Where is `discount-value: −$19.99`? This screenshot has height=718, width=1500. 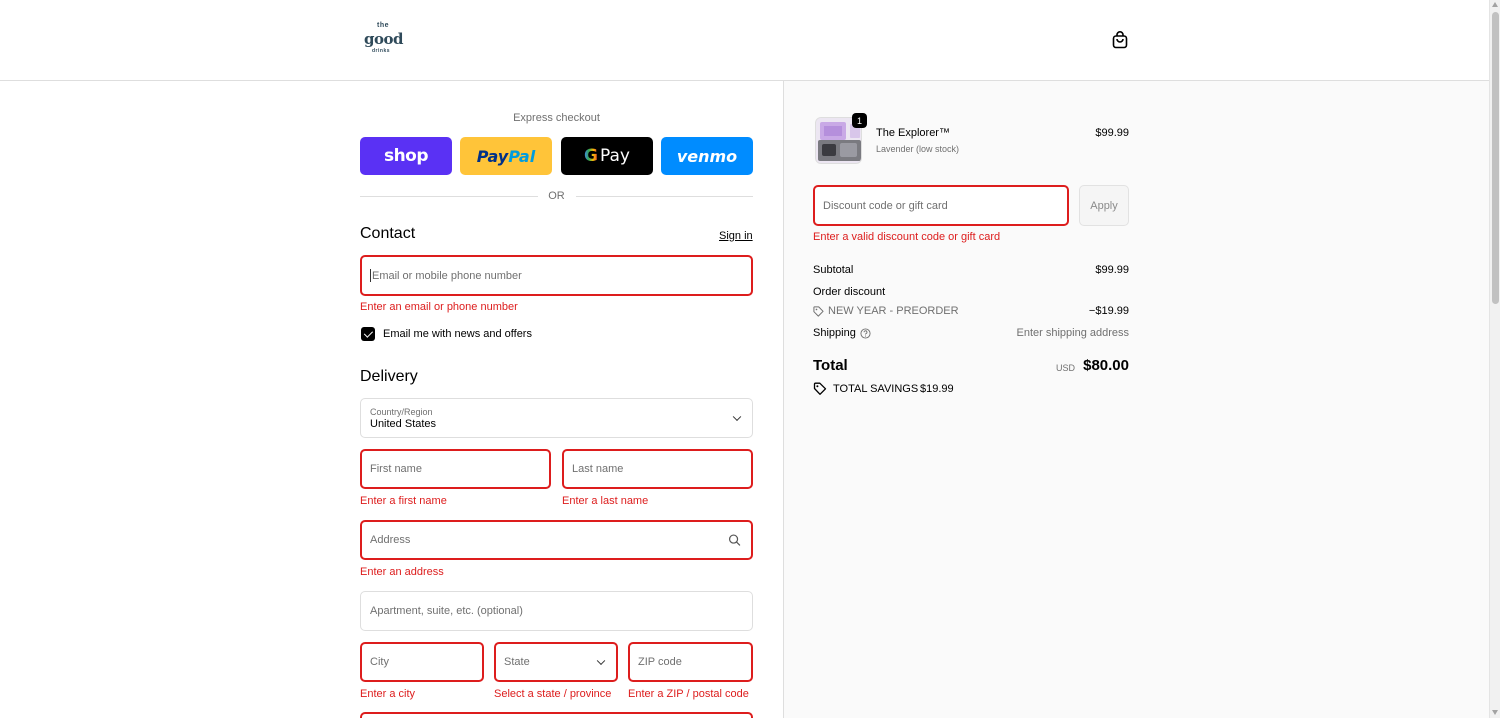 discount-value: −$19.99 is located at coordinates (1108, 311).